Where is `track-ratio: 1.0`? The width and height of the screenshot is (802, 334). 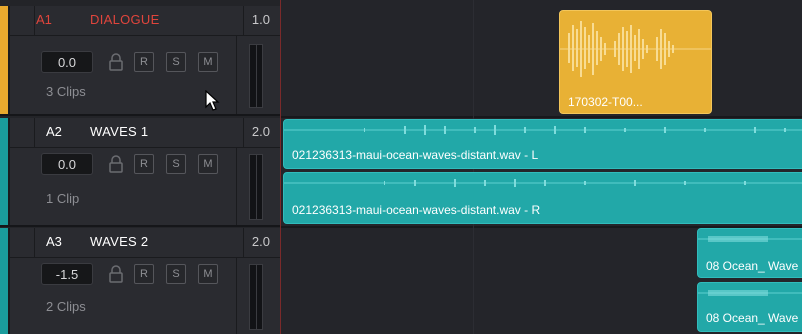
track-ratio: 1.0 is located at coordinates (260, 19).